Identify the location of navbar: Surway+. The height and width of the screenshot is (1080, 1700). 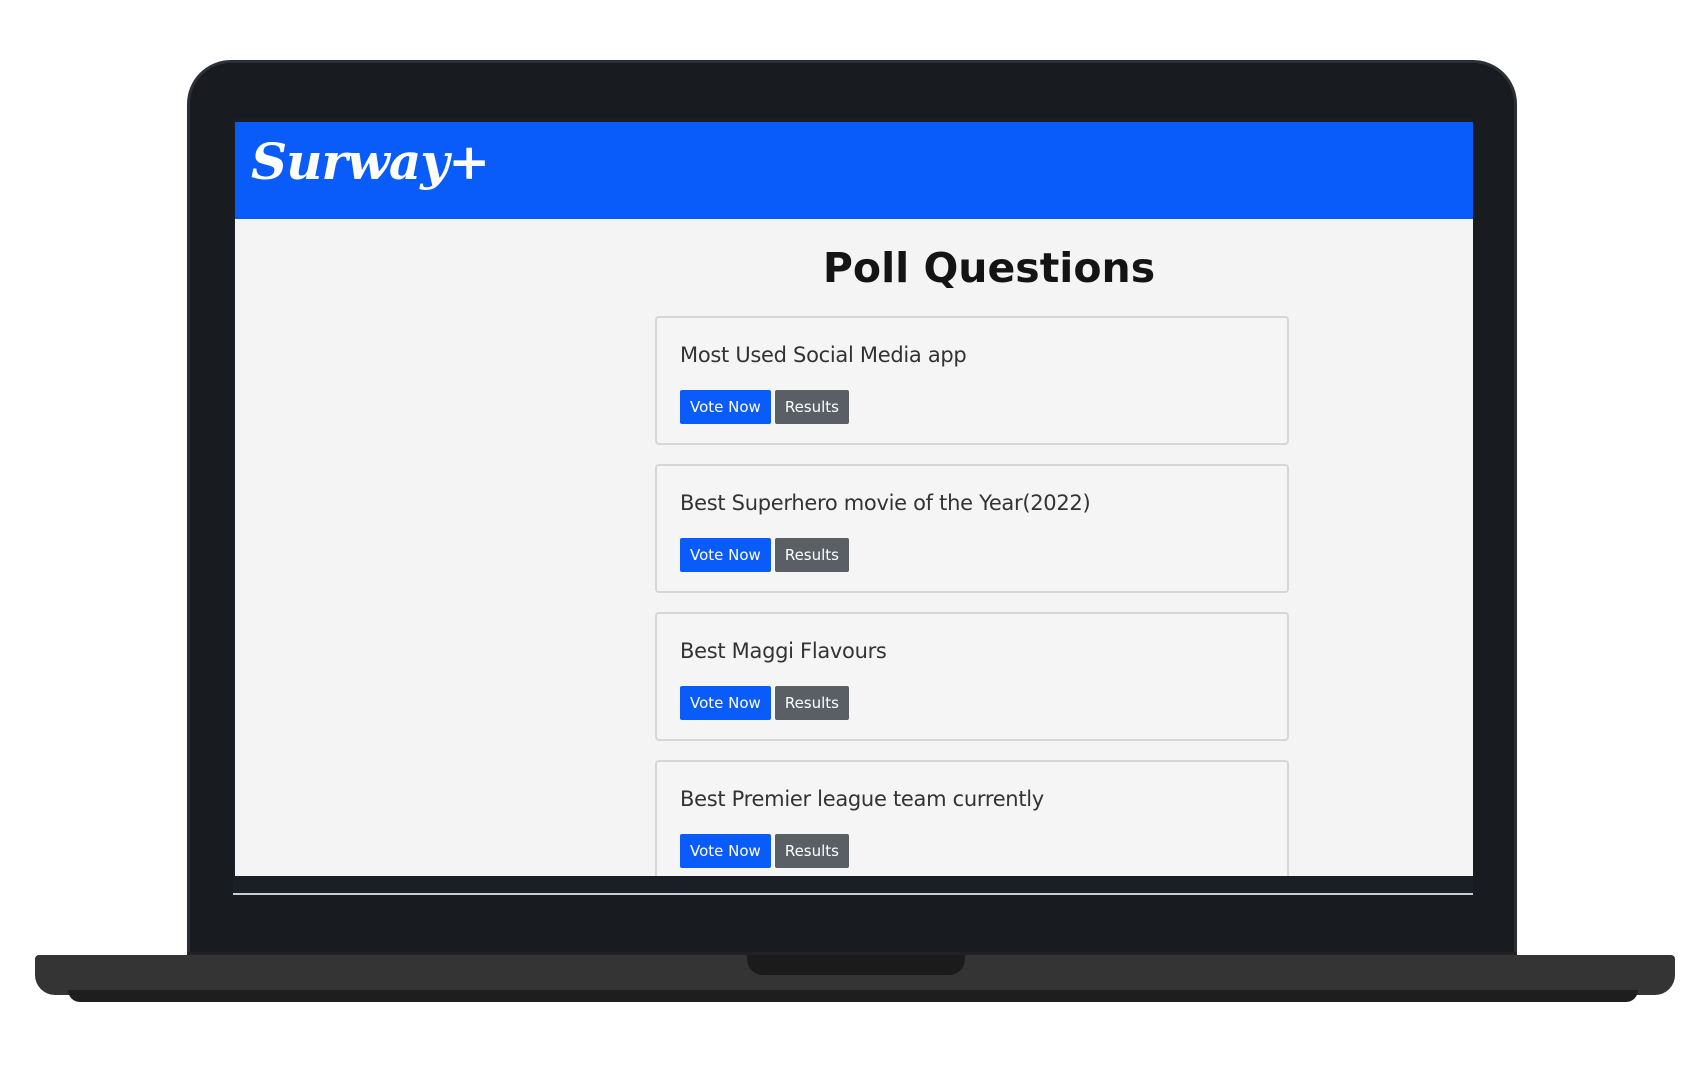
(854, 170).